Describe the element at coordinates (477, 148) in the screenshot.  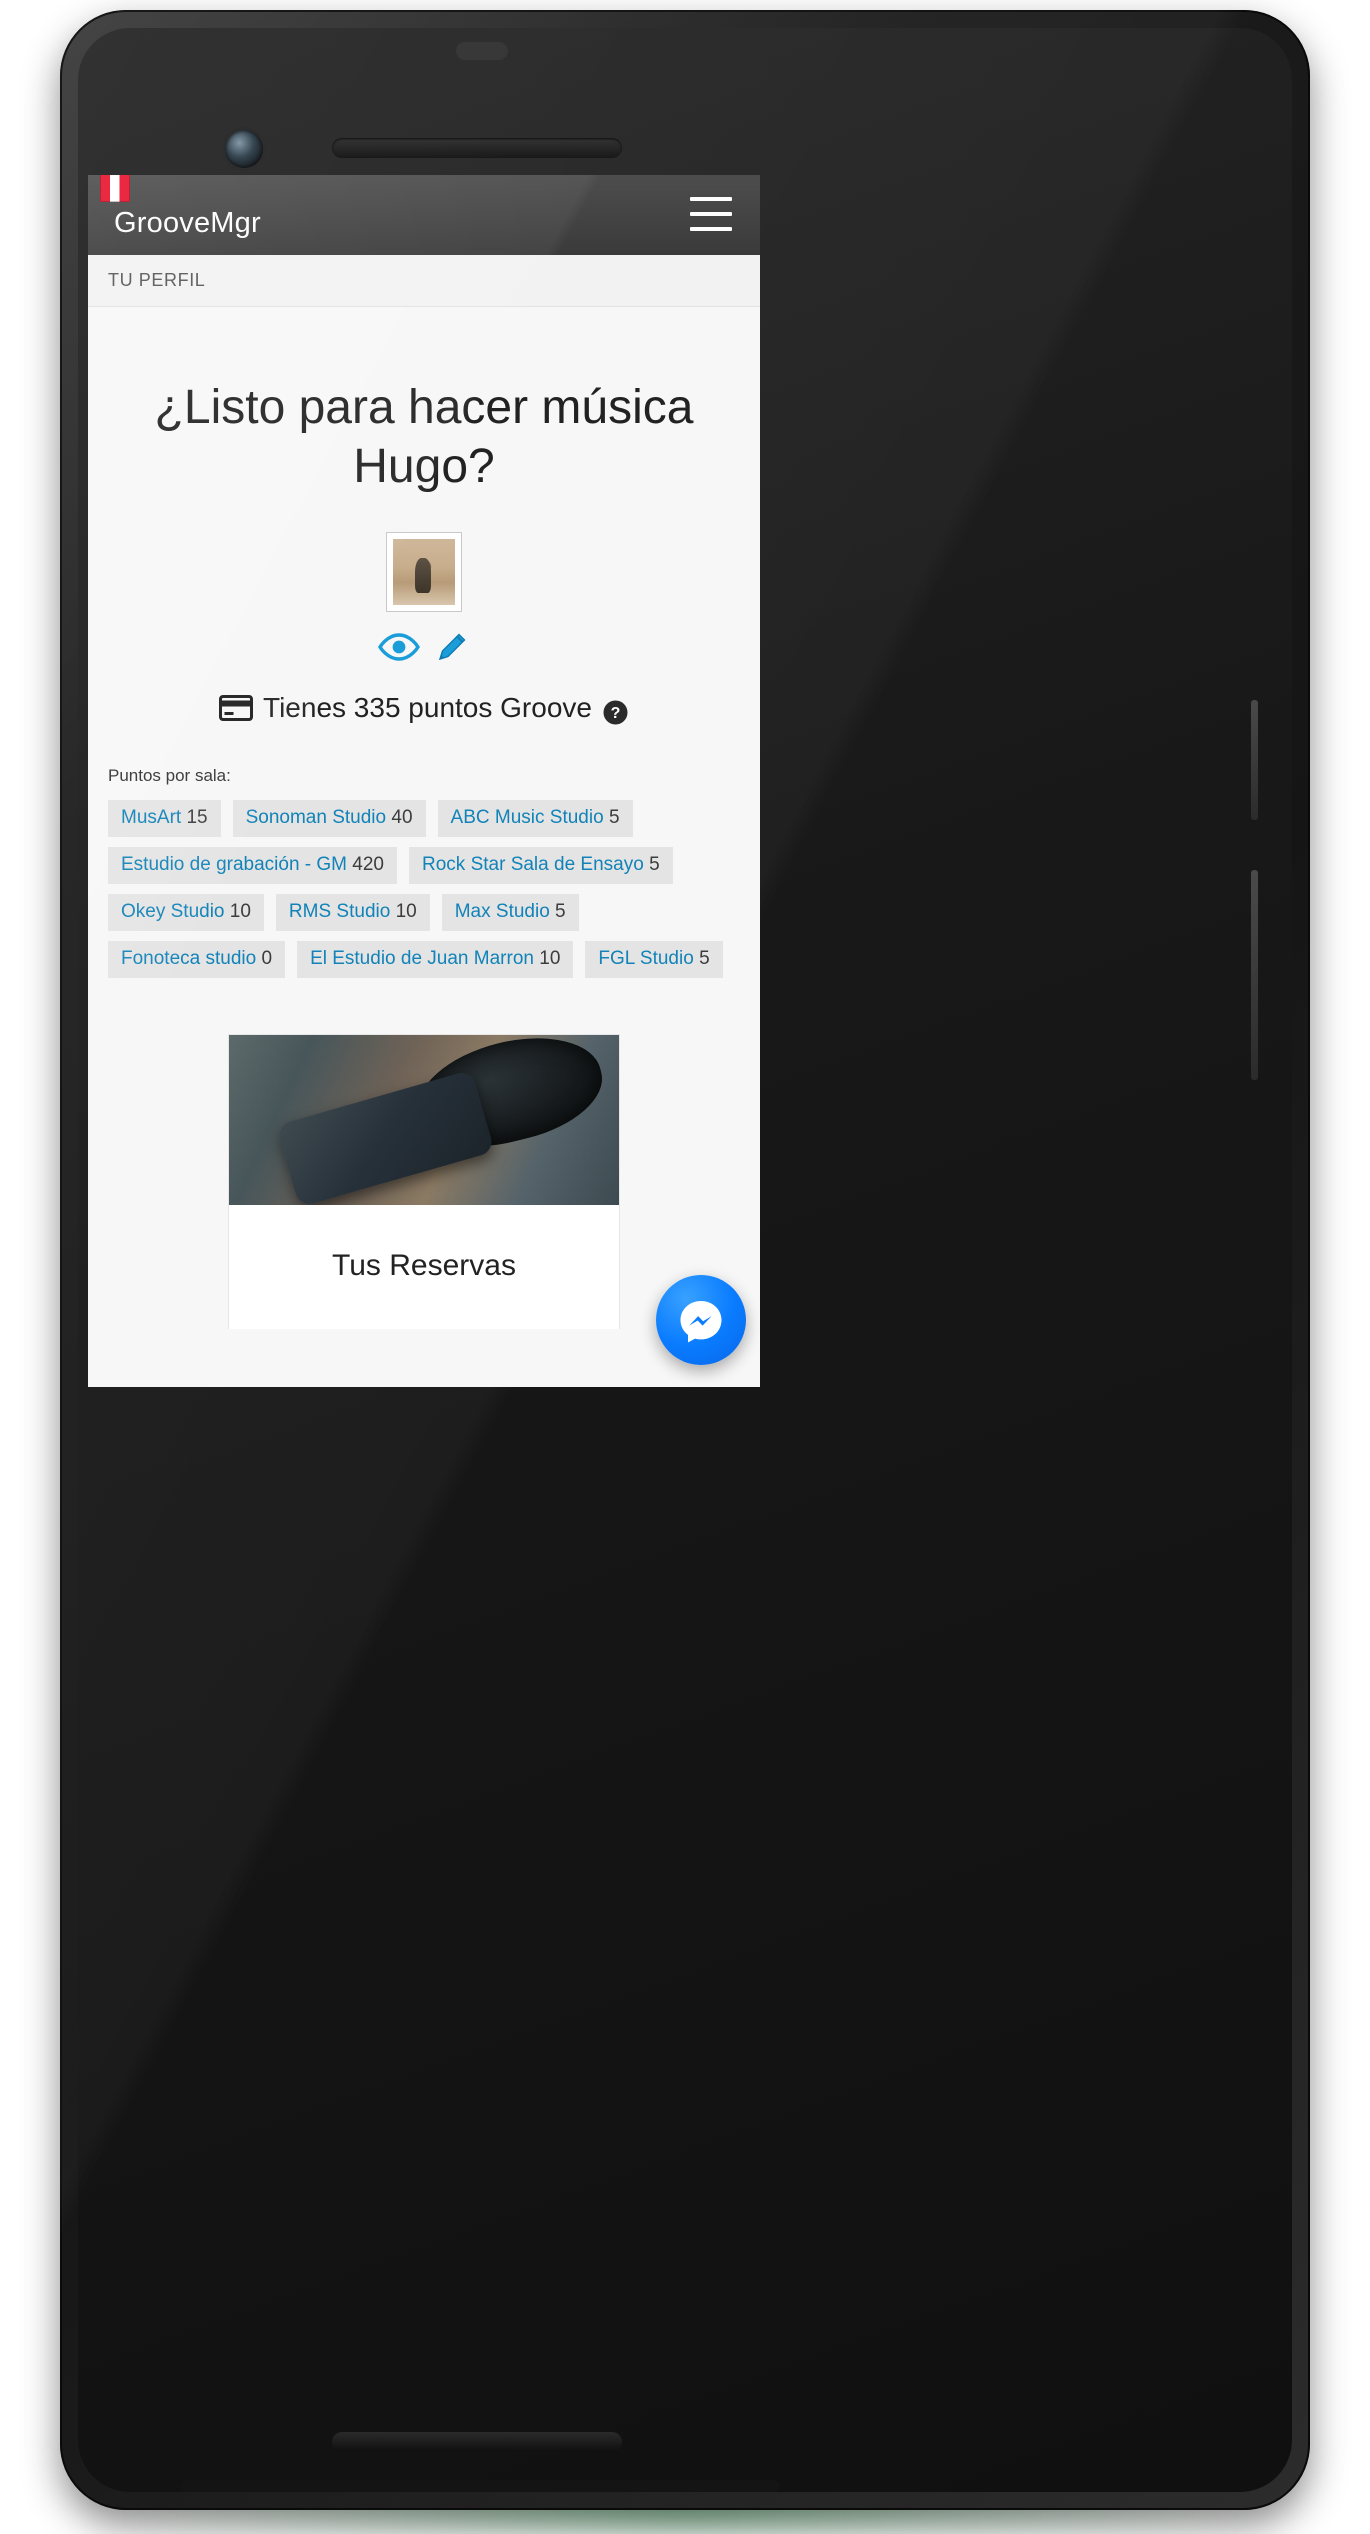
I see `earpiece-speaker` at that location.